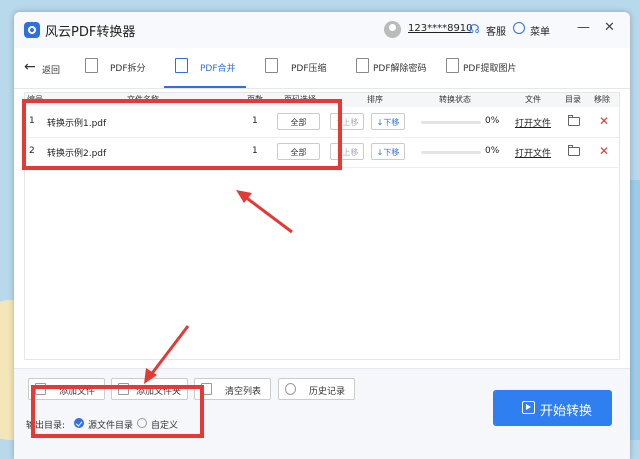  Describe the element at coordinates (218, 287) in the screenshot. I see `annotation-arrows` at that location.